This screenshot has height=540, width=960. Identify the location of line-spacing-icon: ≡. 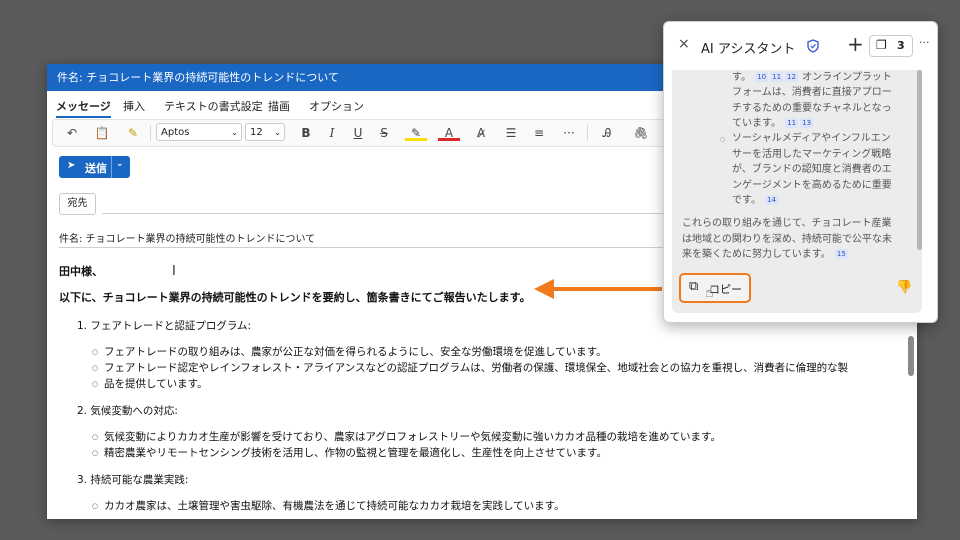
(539, 133).